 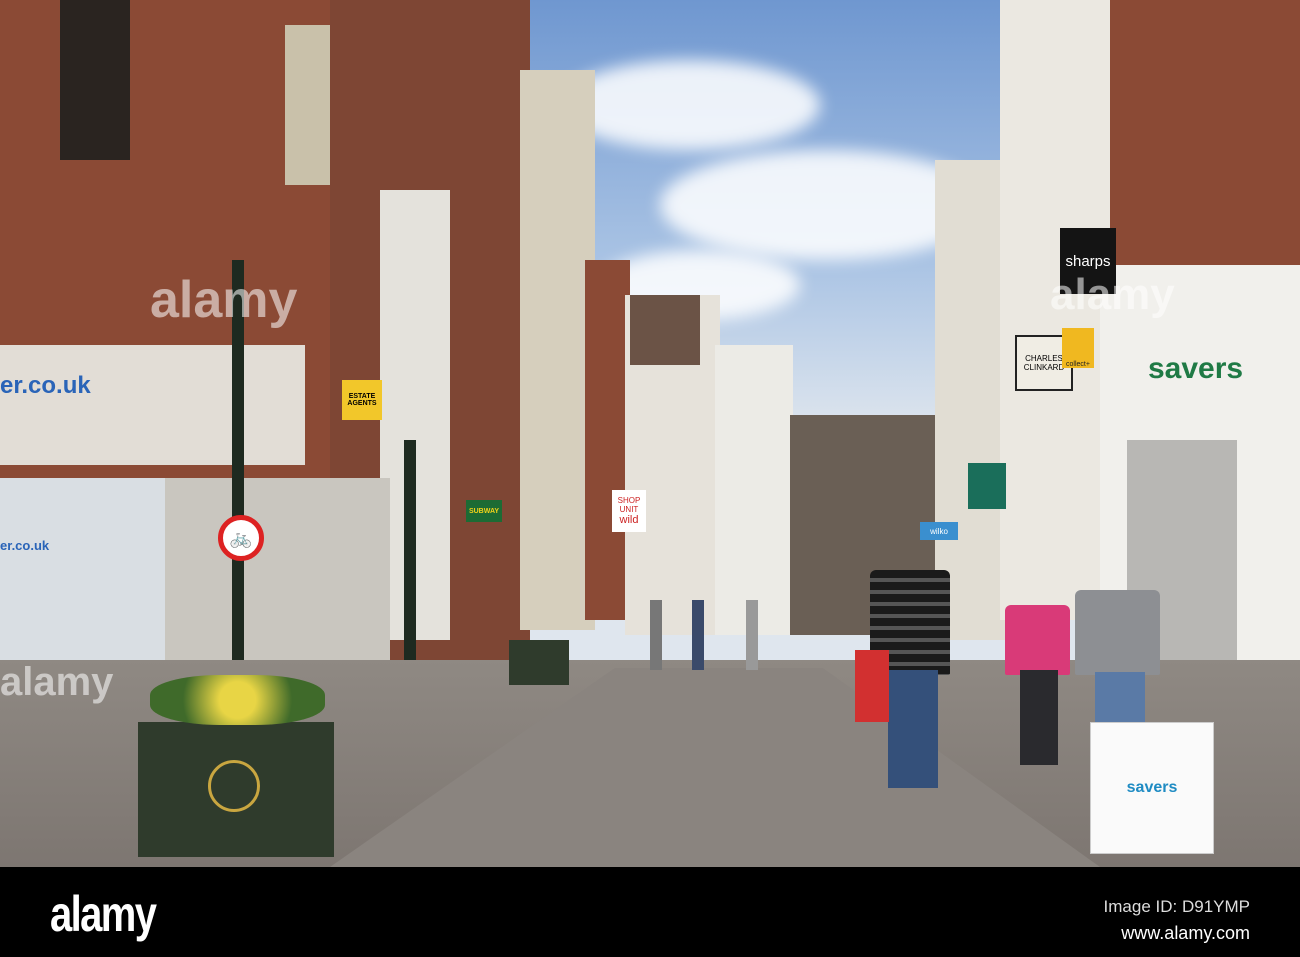 I want to click on narrow-brick-building, so click(x=607, y=440).